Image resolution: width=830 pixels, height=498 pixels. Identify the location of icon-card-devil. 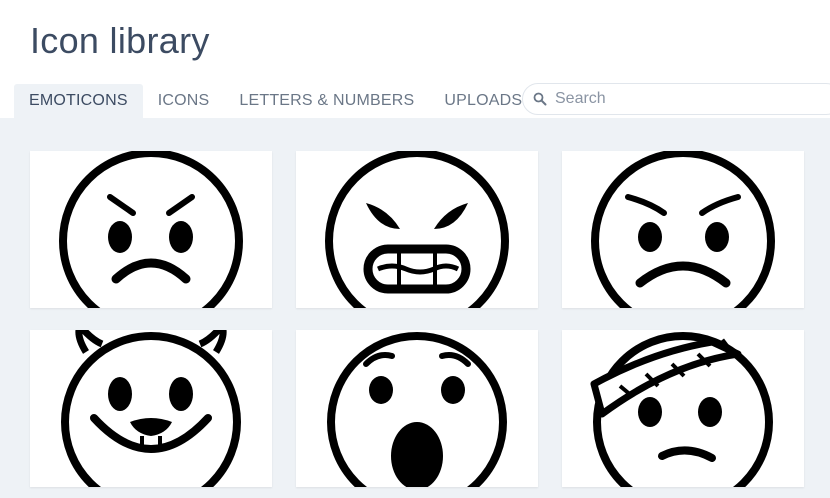
(151, 408).